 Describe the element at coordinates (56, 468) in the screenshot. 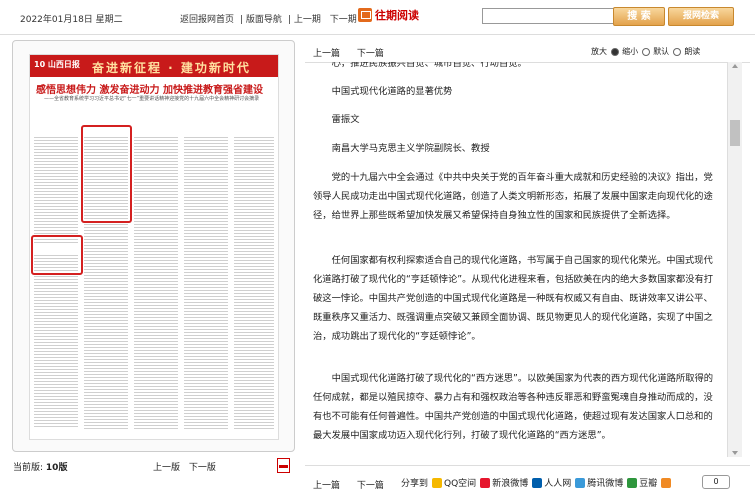

I see `current-edition-value: 10版` at that location.